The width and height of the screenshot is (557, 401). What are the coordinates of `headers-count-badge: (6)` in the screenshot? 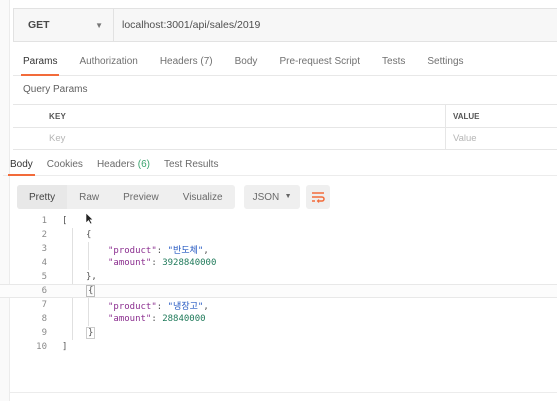 It's located at (143, 164).